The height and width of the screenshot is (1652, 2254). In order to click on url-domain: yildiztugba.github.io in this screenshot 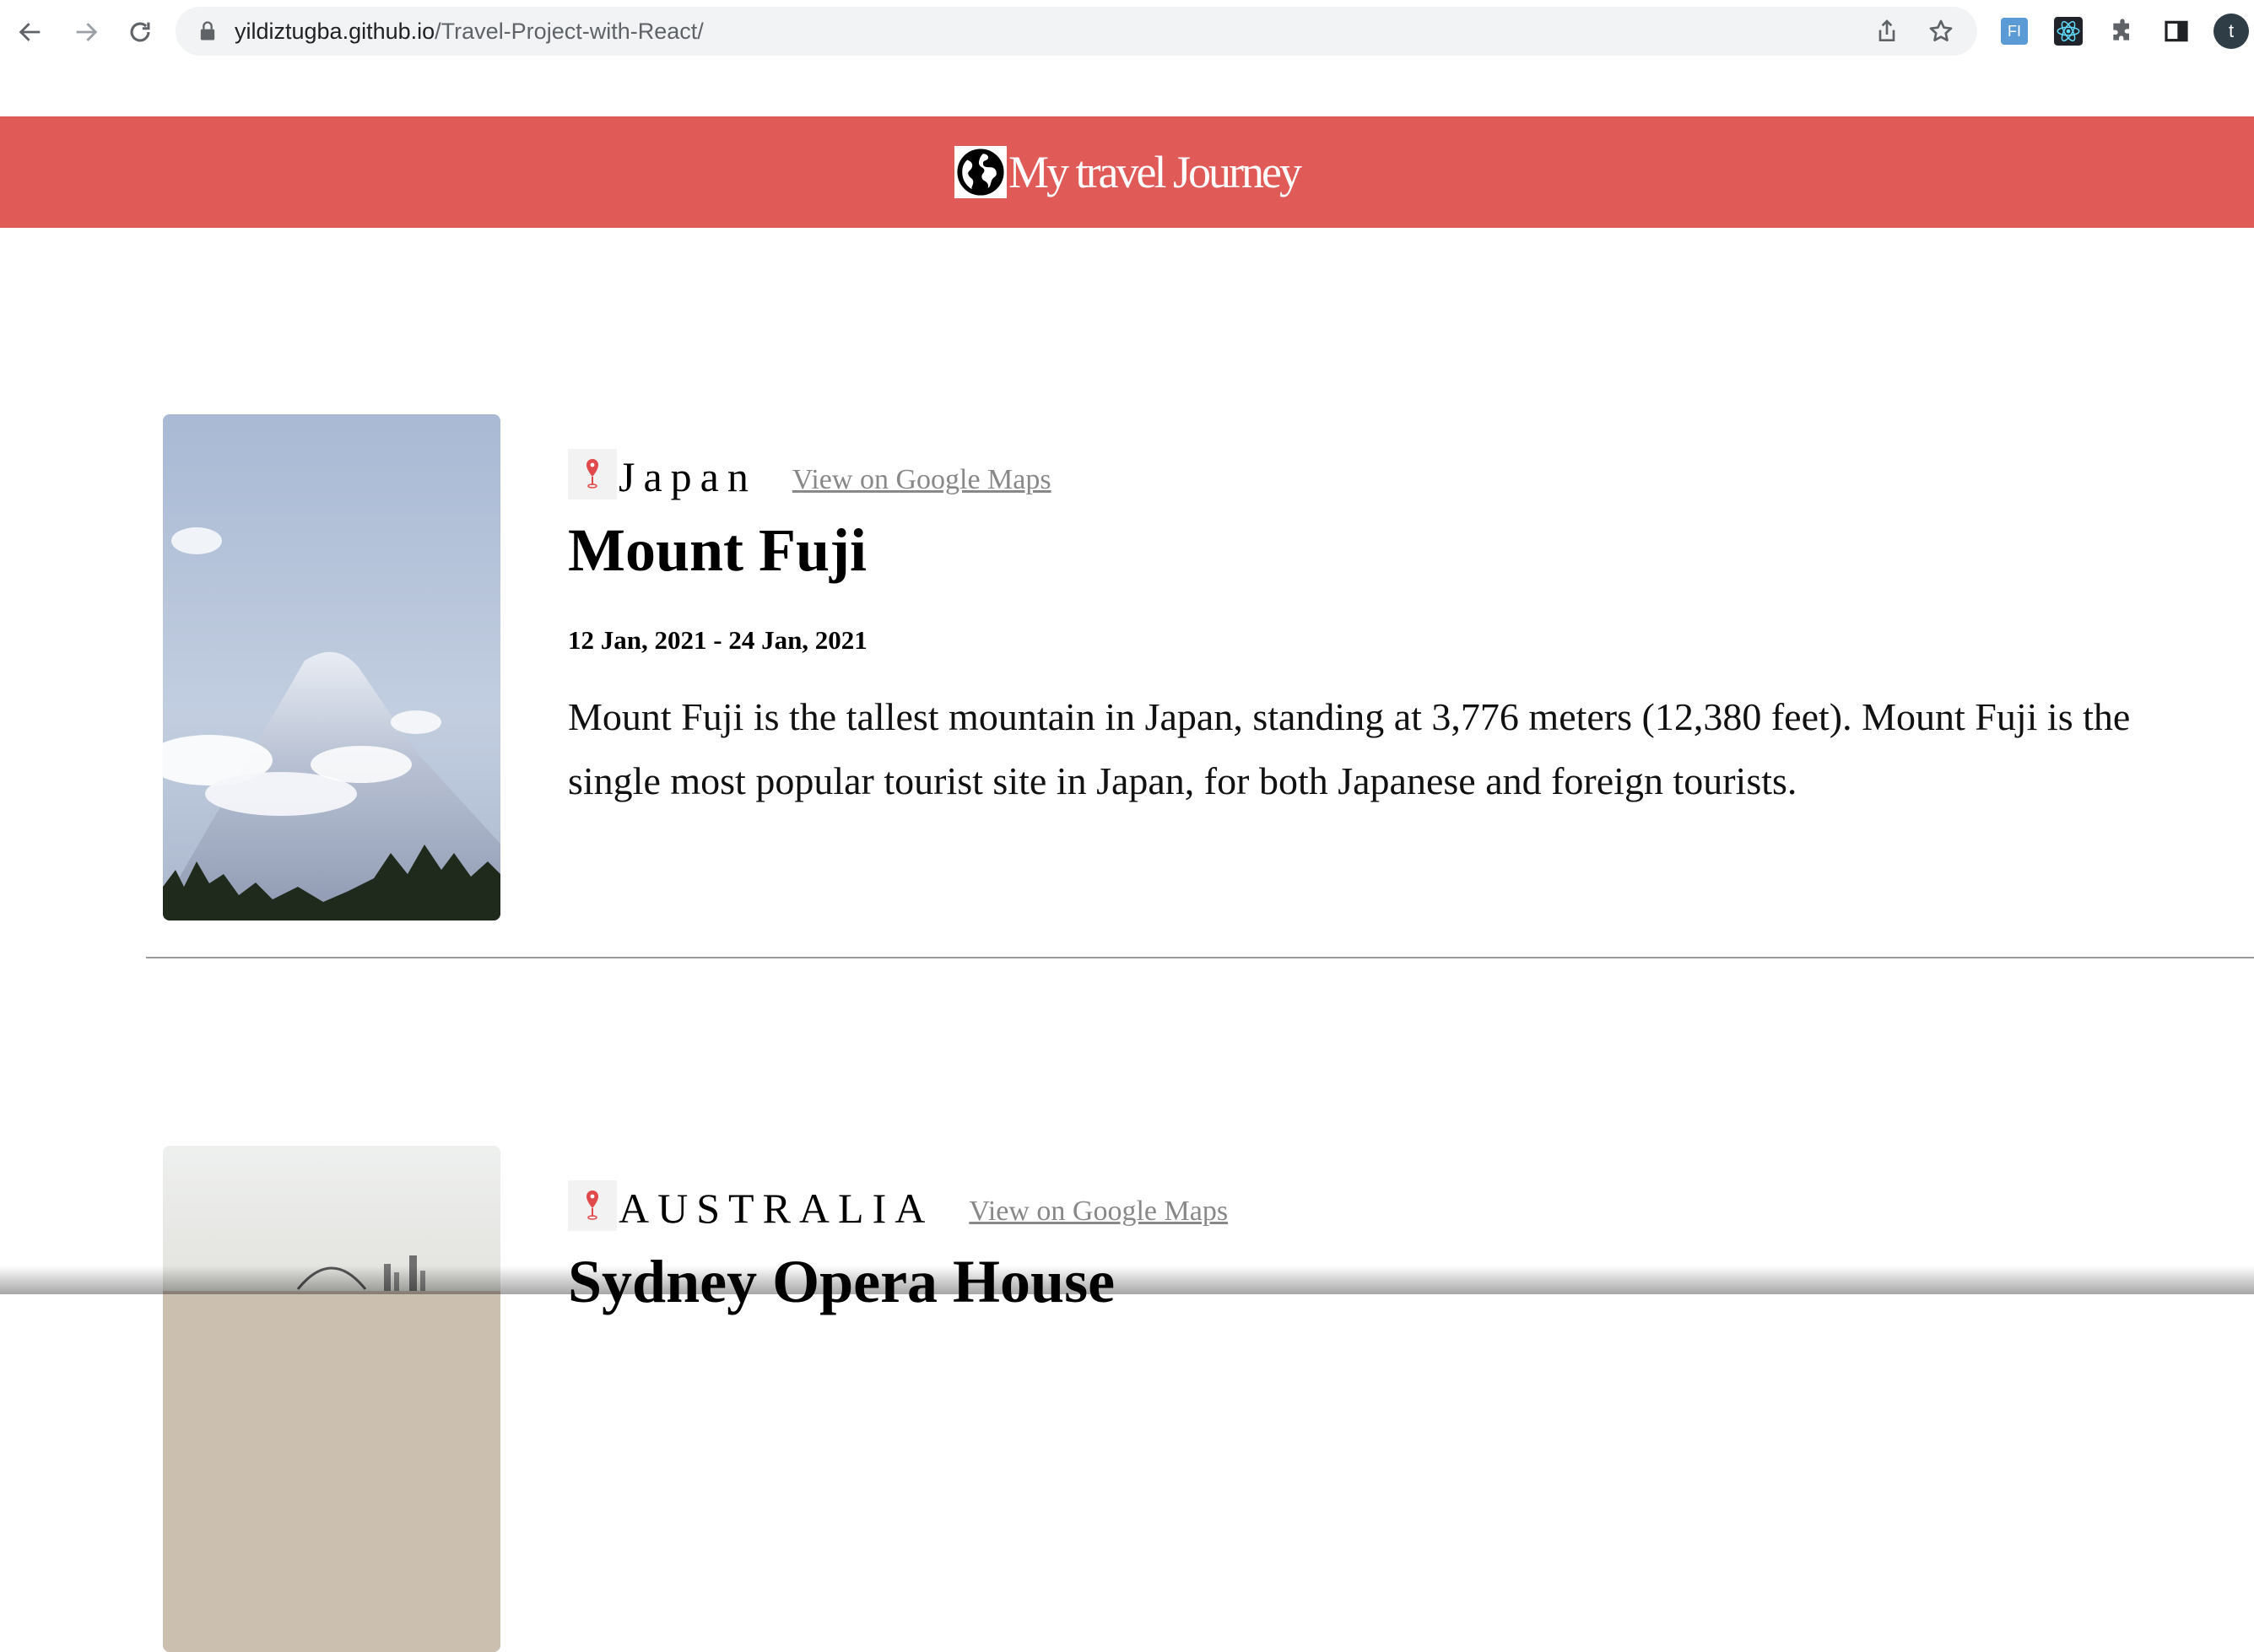, I will do `click(335, 32)`.